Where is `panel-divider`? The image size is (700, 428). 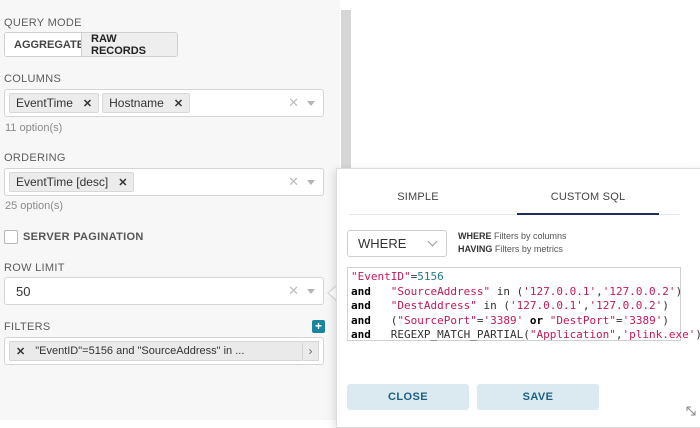
panel-divider is located at coordinates (346, 90).